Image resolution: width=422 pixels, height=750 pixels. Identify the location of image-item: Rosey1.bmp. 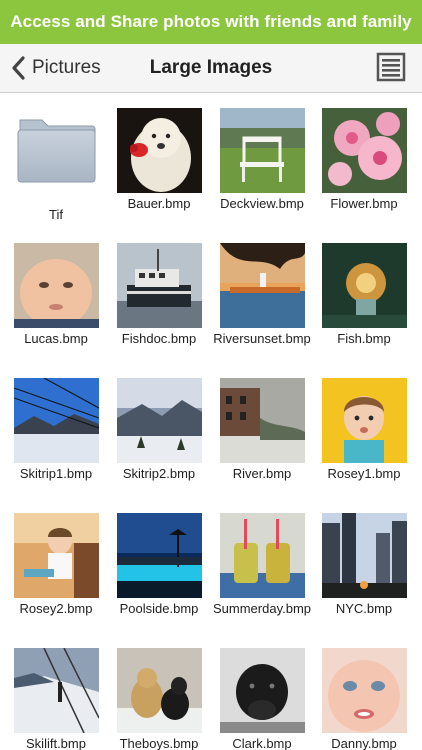
(364, 429).